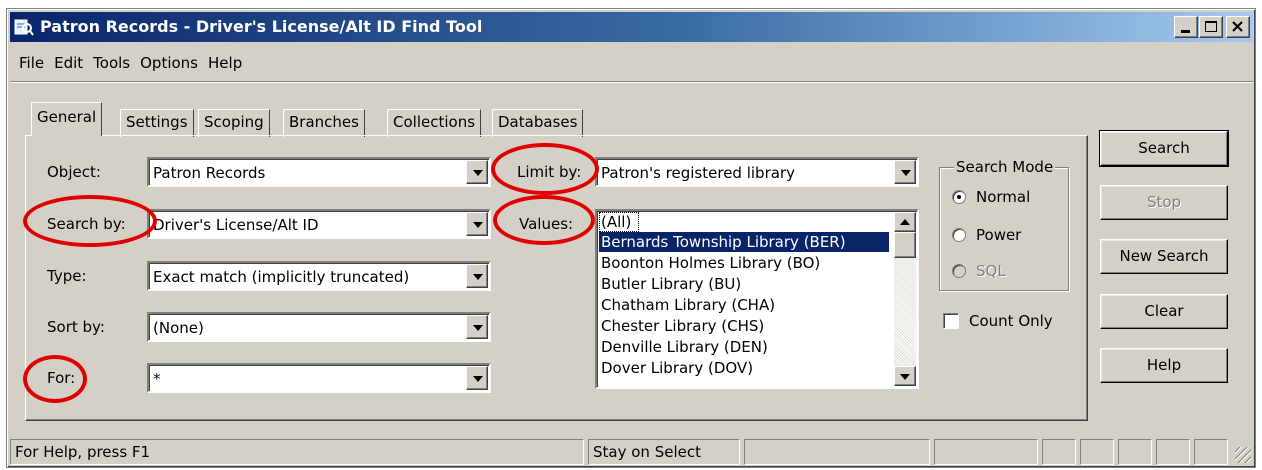  I want to click on scroll-up-icon, so click(905, 222).